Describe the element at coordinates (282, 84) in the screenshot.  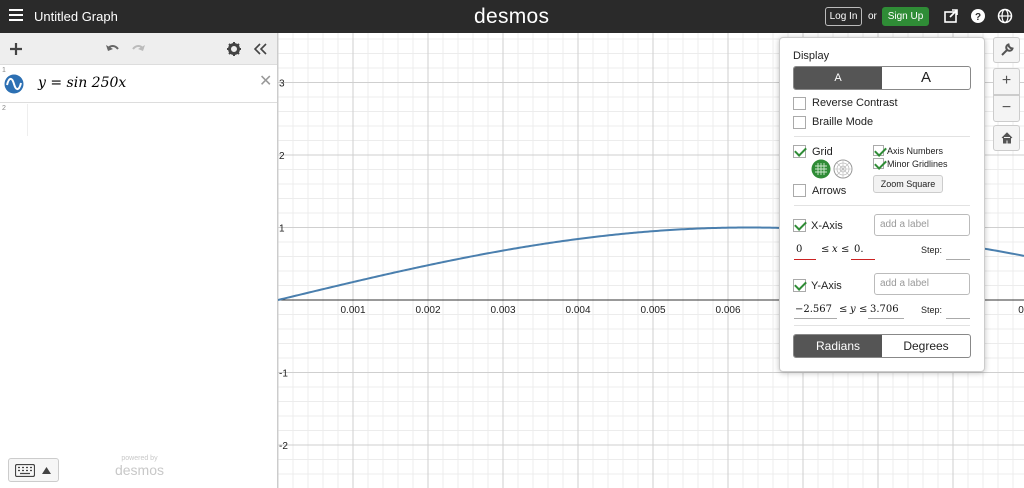
I see `y-tick-label: 3` at that location.